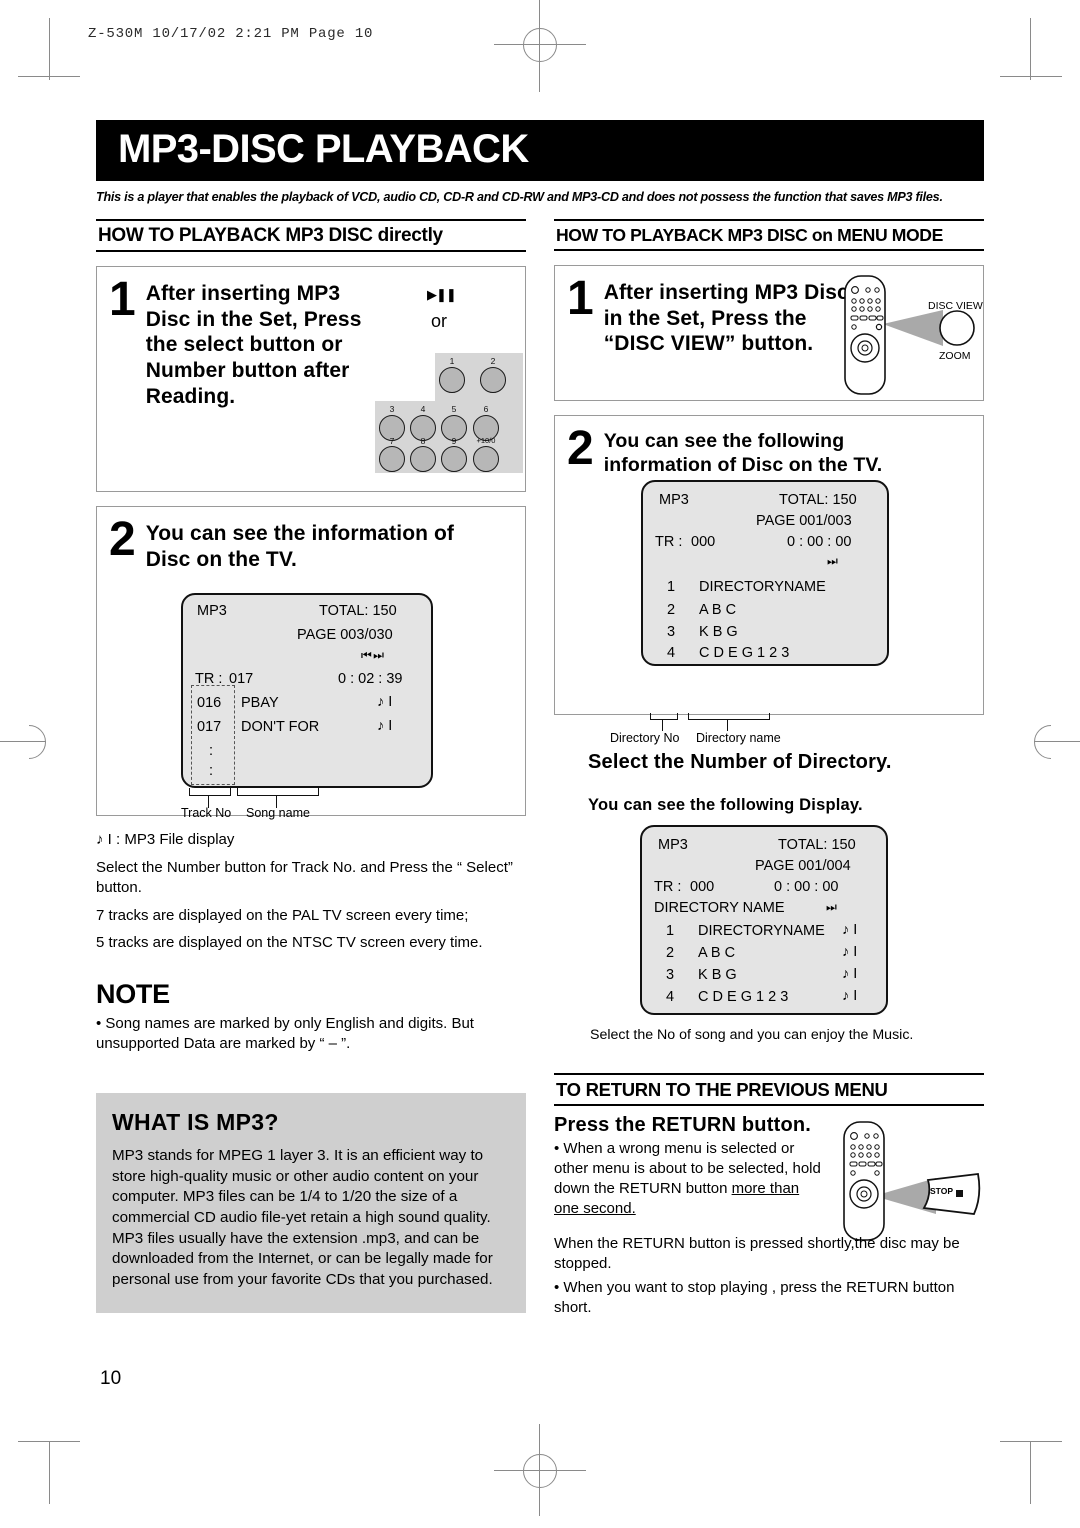 The width and height of the screenshot is (1080, 1528). Describe the element at coordinates (345, 635) in the screenshot. I see `tv-page: PAGE 003/030` at that location.